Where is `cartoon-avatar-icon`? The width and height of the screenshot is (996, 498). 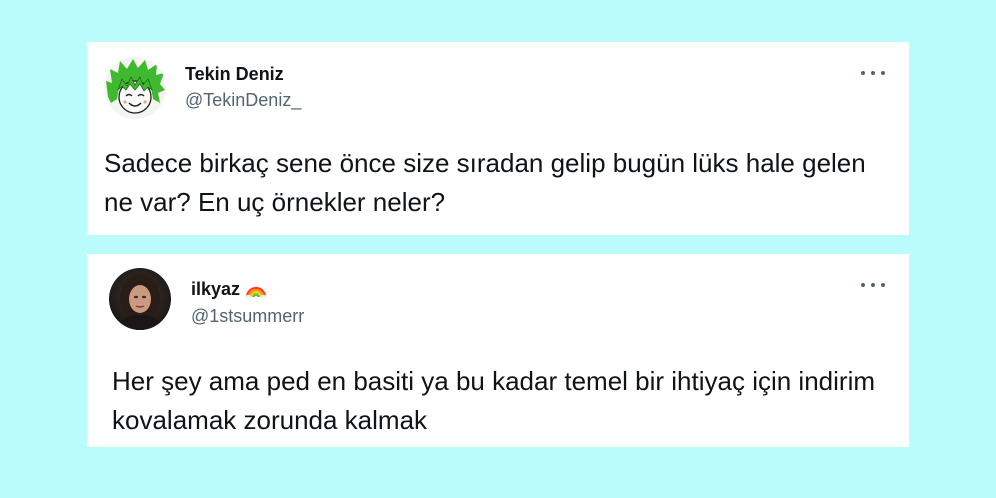 cartoon-avatar-icon is located at coordinates (135, 88).